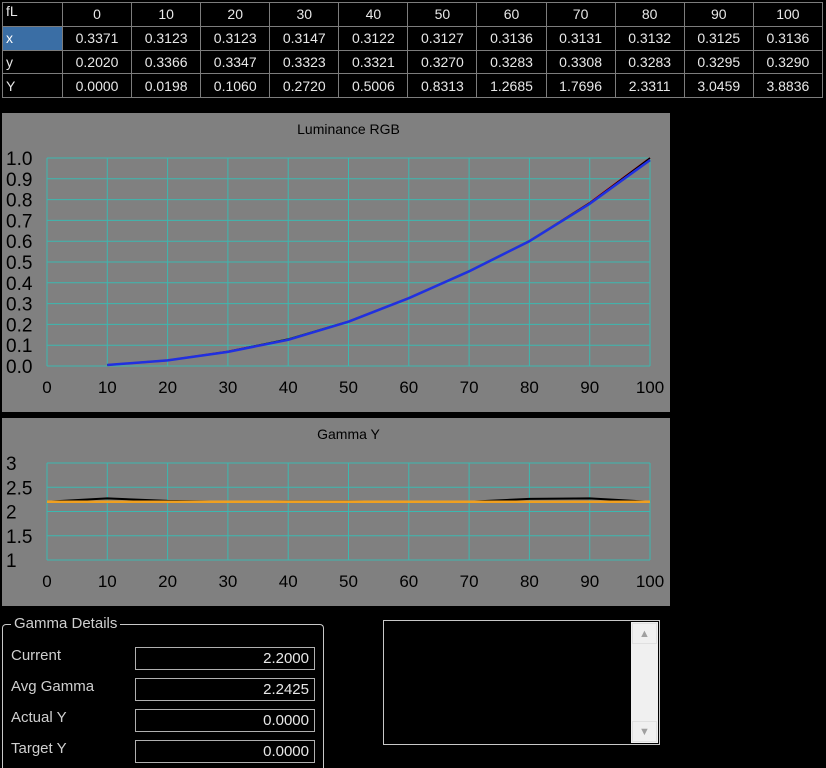 Image resolution: width=826 pixels, height=768 pixels. I want to click on table-cell: 0.0198, so click(166, 85).